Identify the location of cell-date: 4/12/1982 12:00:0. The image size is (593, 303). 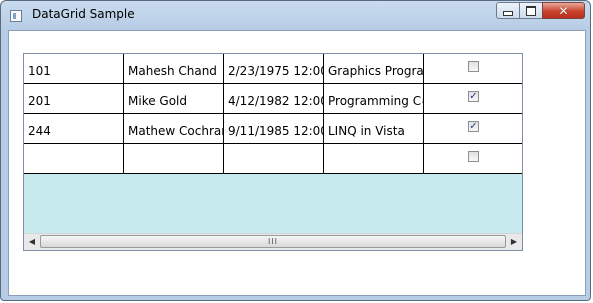
(274, 99).